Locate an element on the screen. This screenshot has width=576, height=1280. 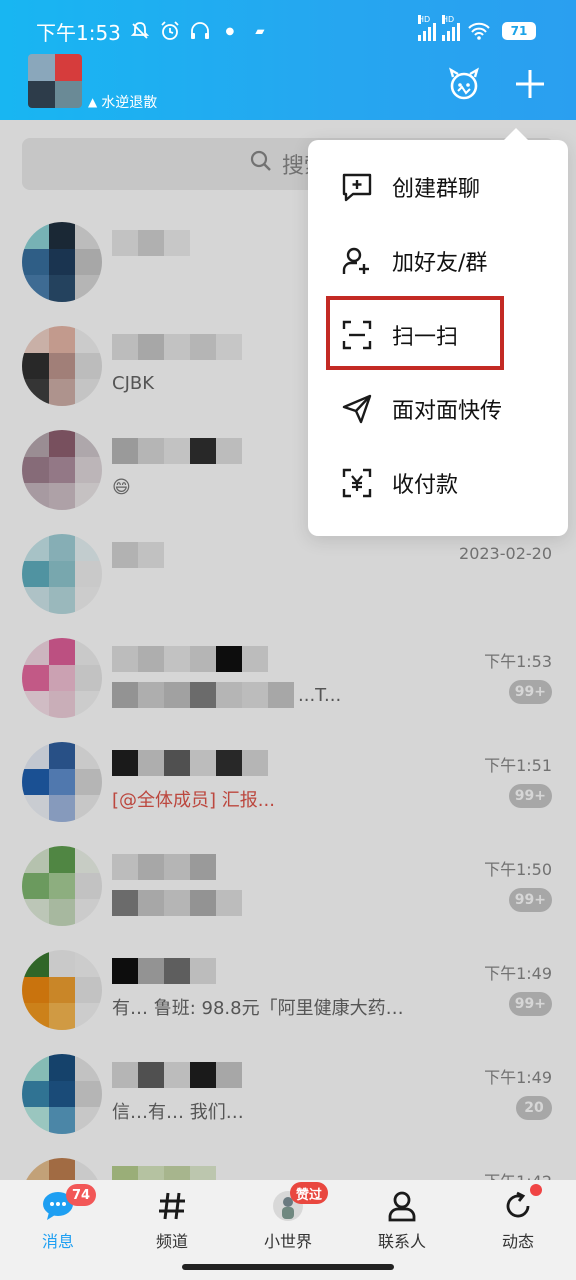
headphone-icon is located at coordinates (200, 31).